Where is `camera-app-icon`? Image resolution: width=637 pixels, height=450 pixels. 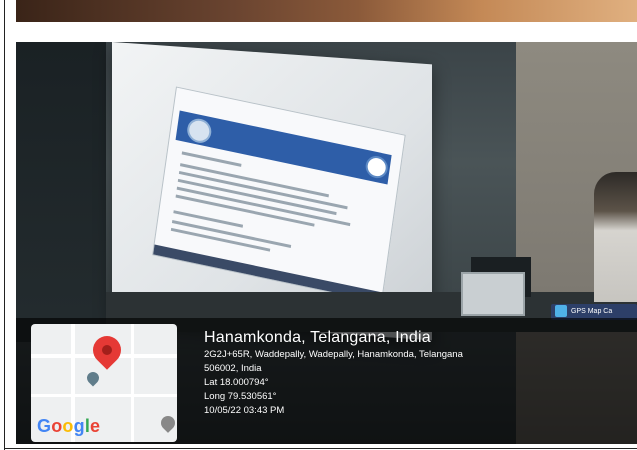
camera-app-icon is located at coordinates (561, 311).